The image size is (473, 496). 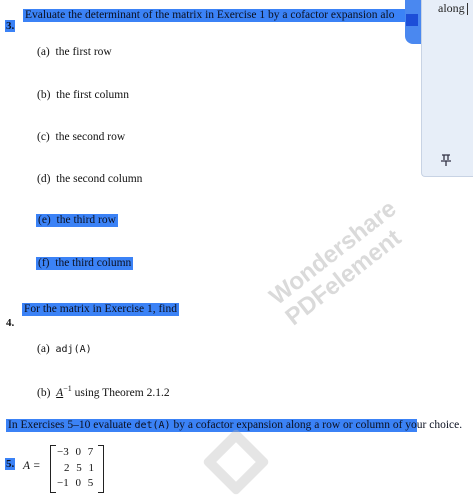 I want to click on part-text: the second column, so click(x=99, y=179).